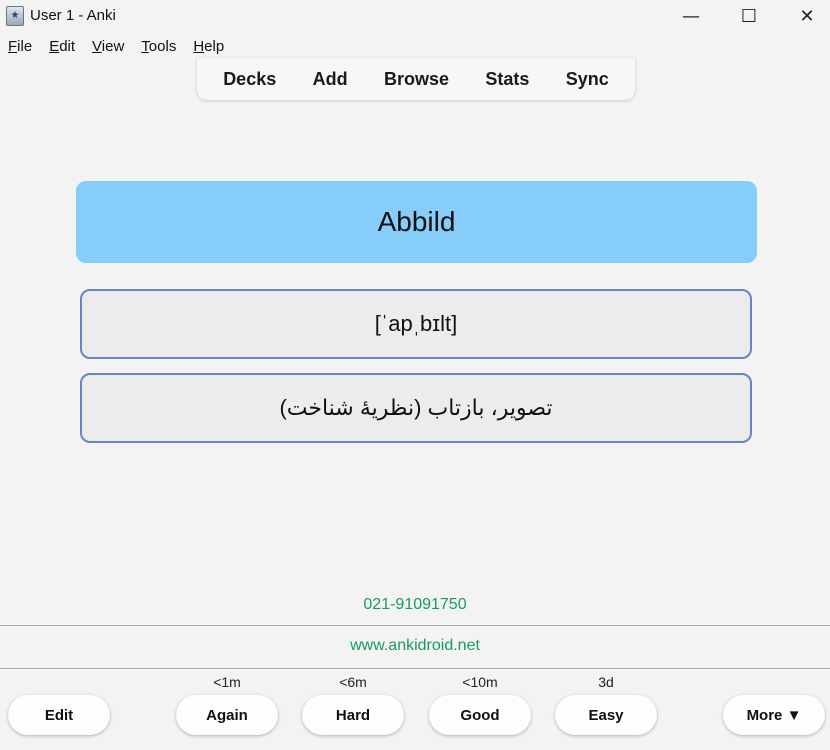 This screenshot has height=750, width=830. What do you see at coordinates (415, 645) in the screenshot?
I see `card-website: www.ankidroid.net` at bounding box center [415, 645].